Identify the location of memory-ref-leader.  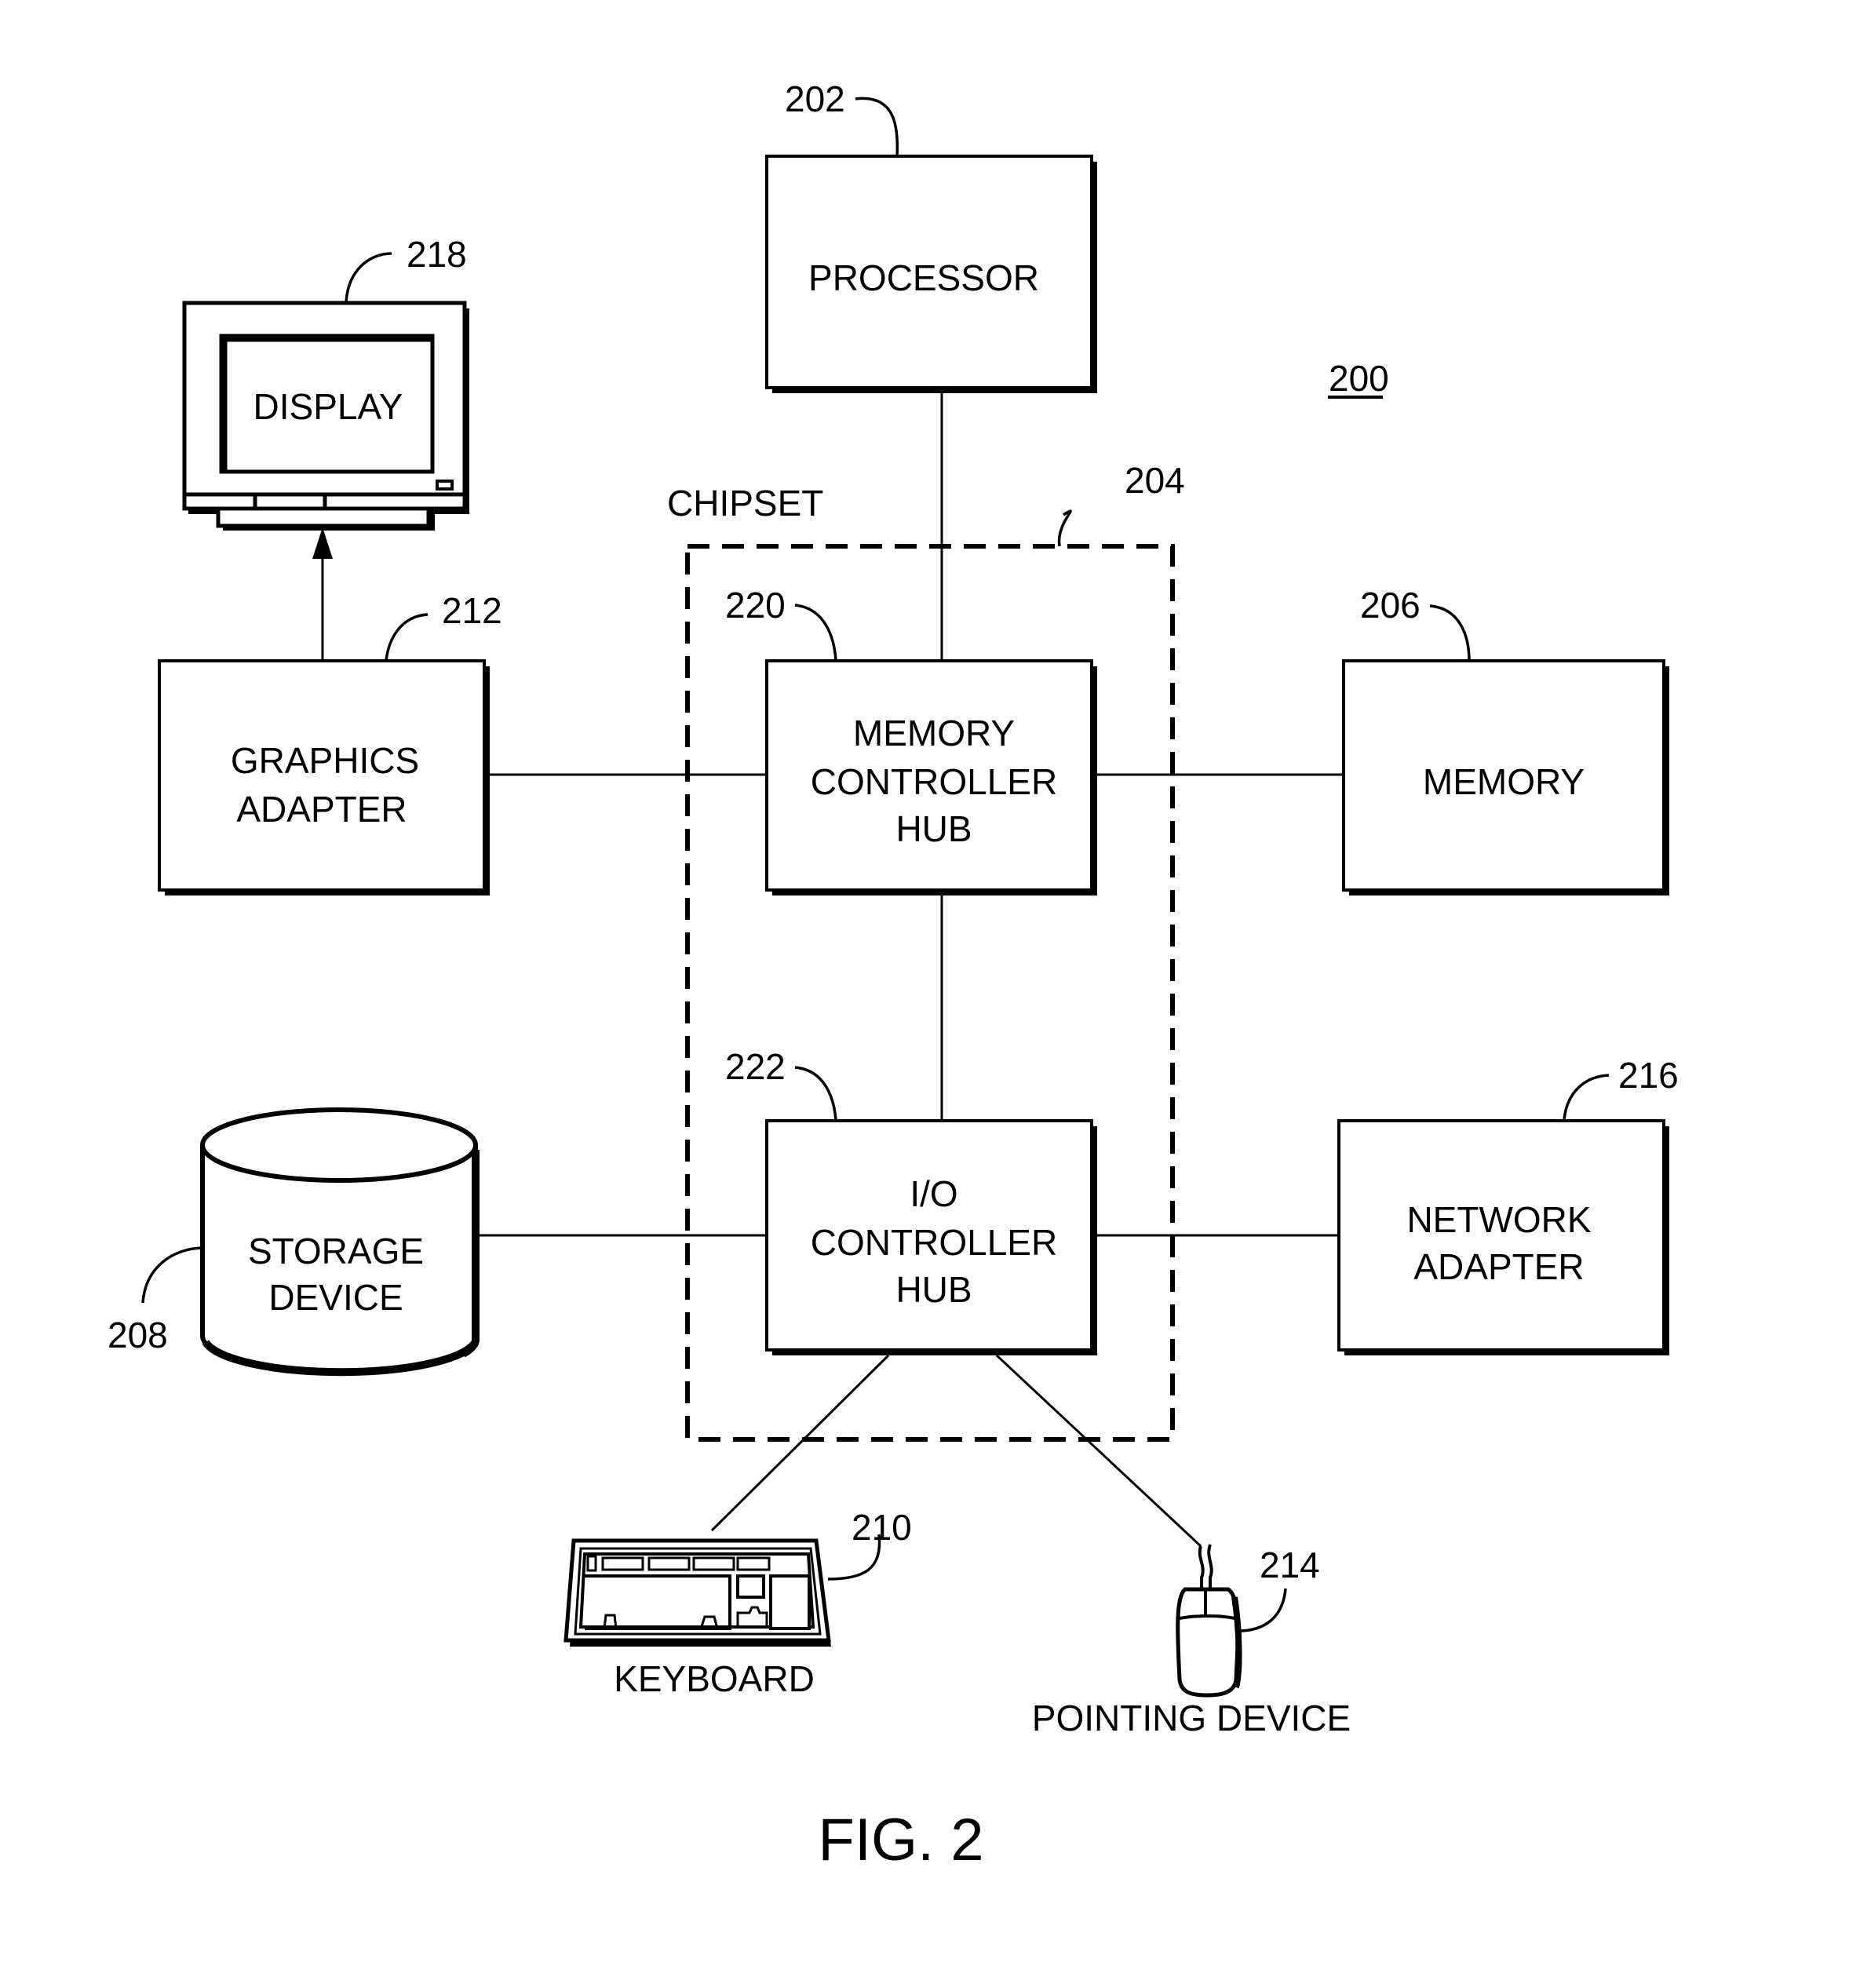
(1450, 633).